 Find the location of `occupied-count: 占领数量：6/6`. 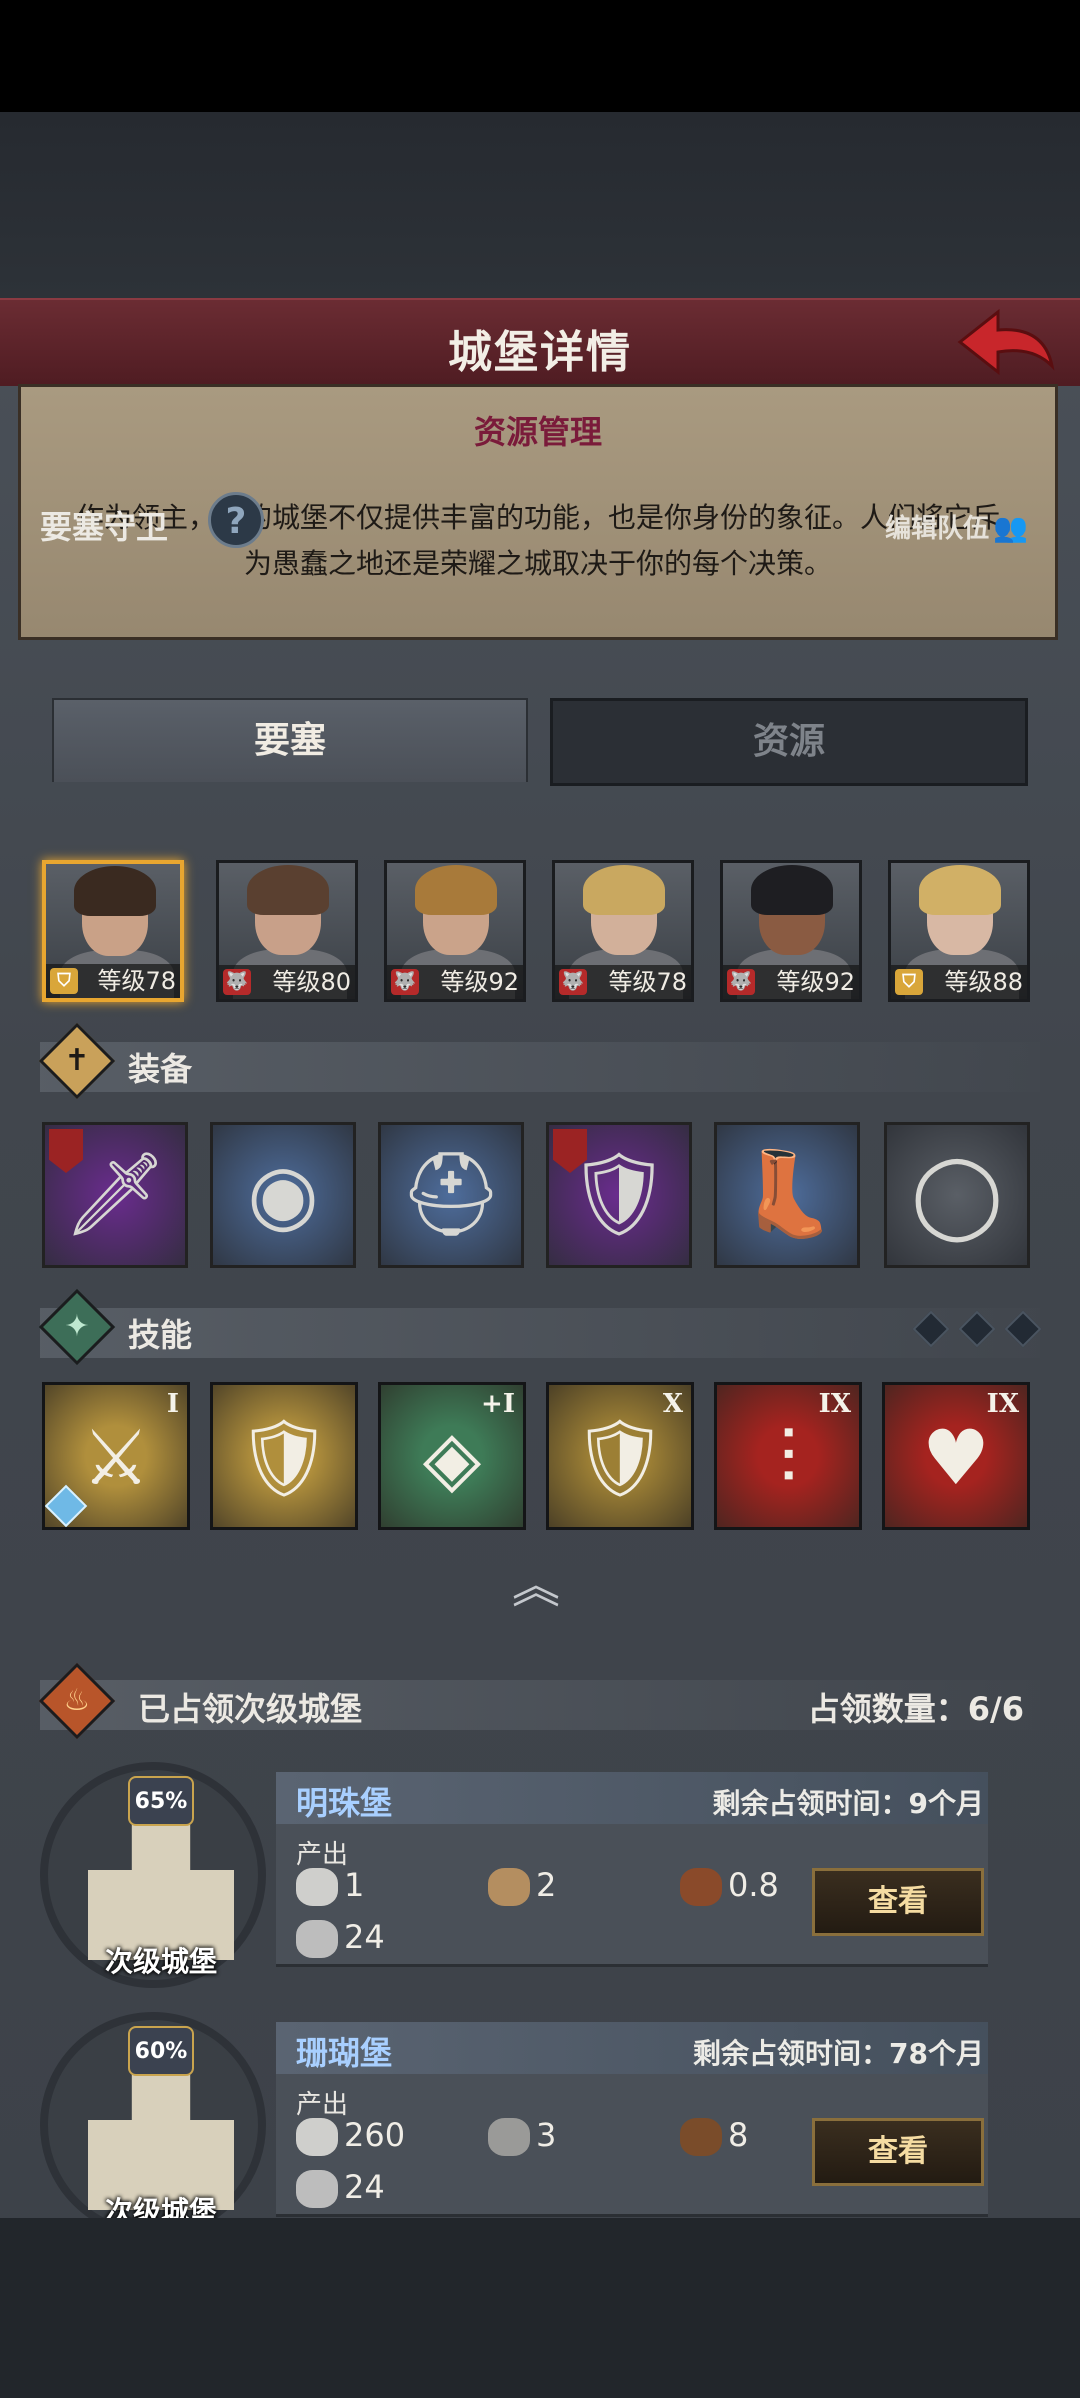

occupied-count: 占领数量：6/6 is located at coordinates (915, 1709).